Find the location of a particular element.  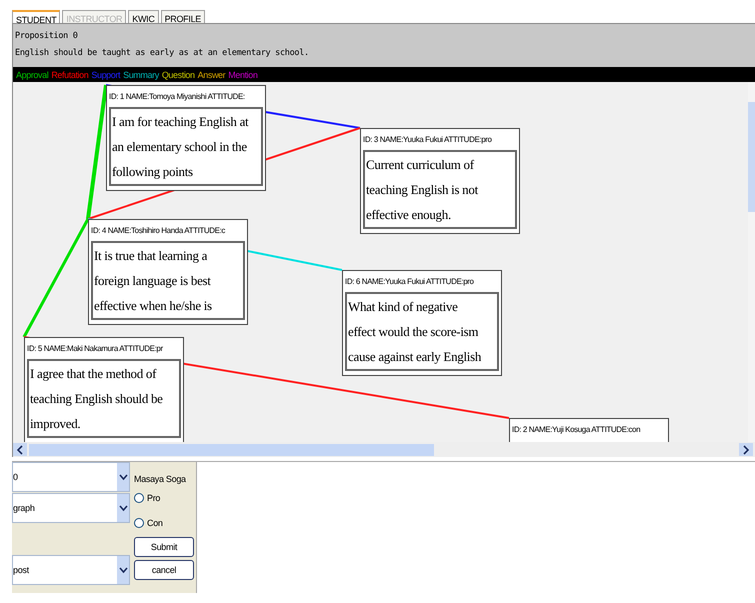

node-header: ID: 3 NAME:Yuuka Fukui ATTITUDE:pro is located at coordinates (428, 140).